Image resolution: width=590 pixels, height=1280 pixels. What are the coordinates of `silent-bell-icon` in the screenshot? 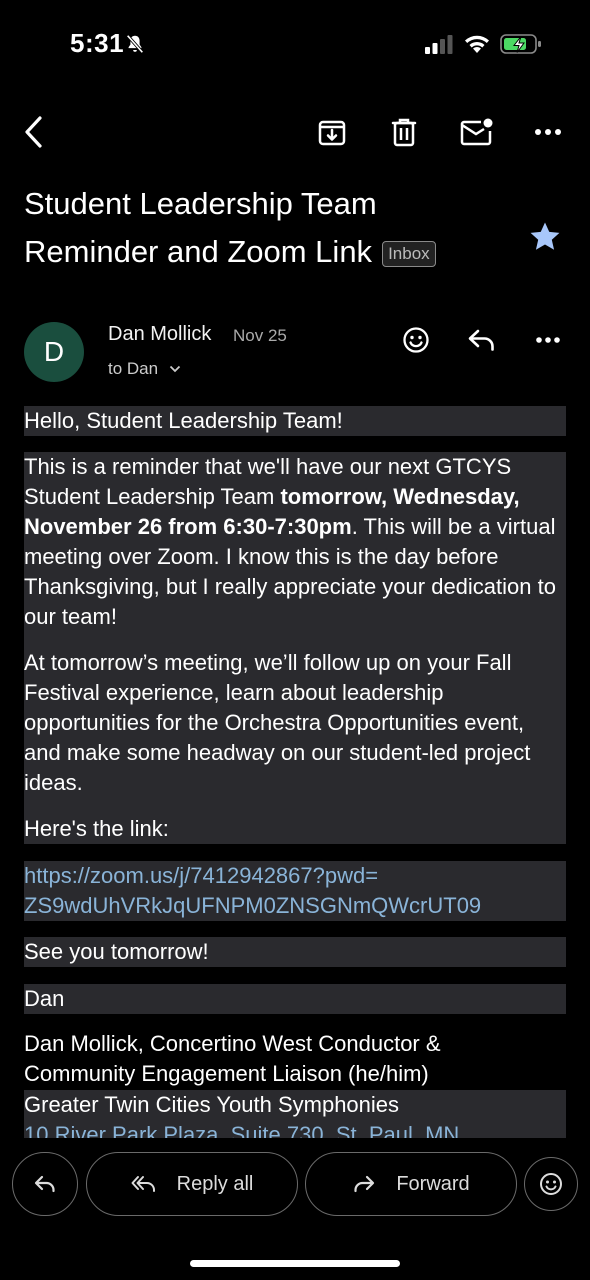 It's located at (135, 44).